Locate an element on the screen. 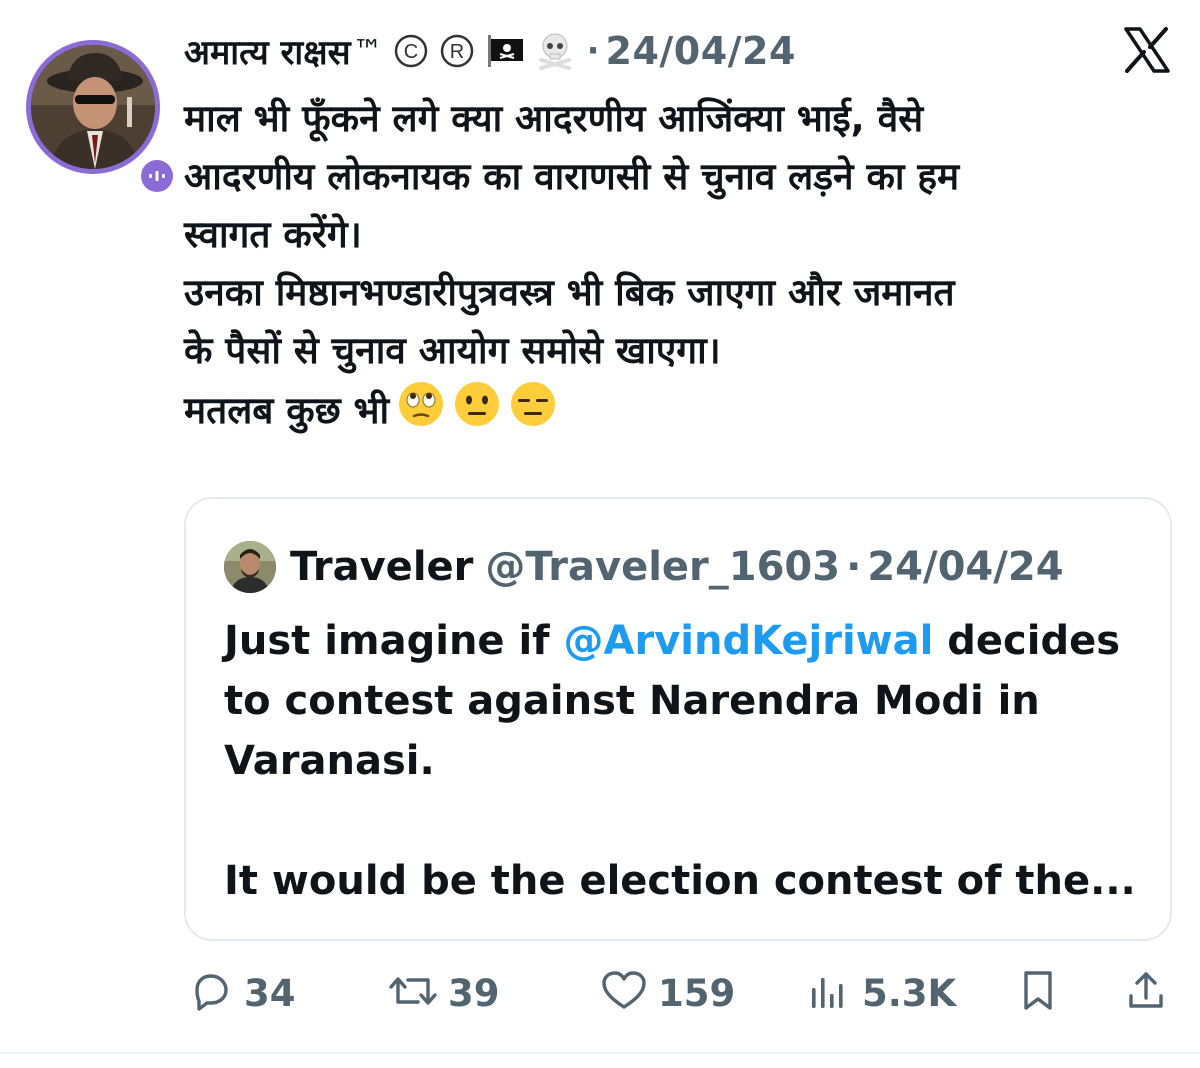  view-count: 5.3K is located at coordinates (909, 993).